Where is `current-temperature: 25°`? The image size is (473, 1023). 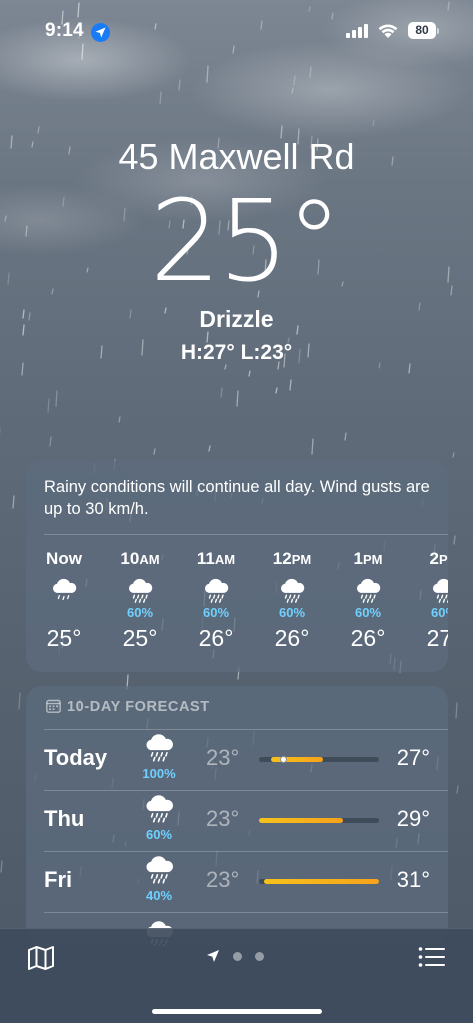
current-temperature: 25° is located at coordinates (246, 242).